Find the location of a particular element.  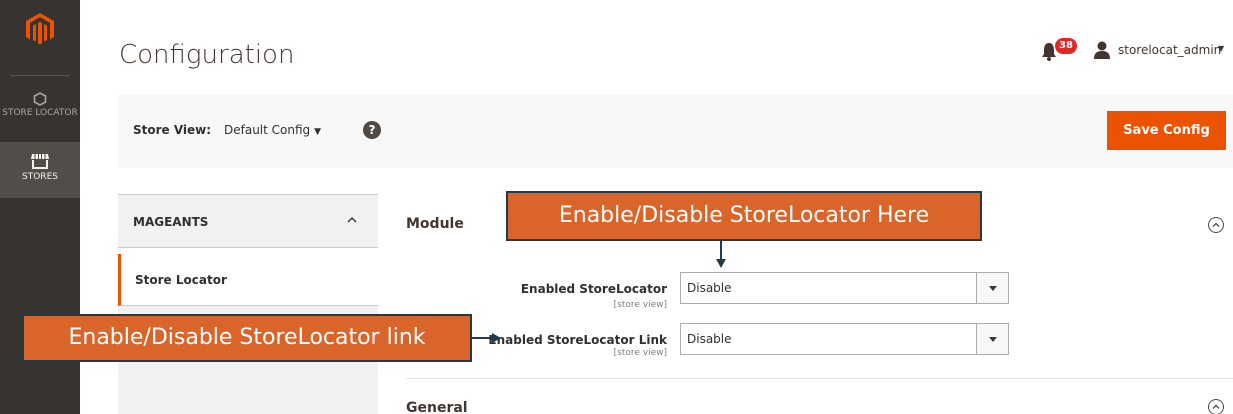

page-title: Configuration is located at coordinates (207, 55).